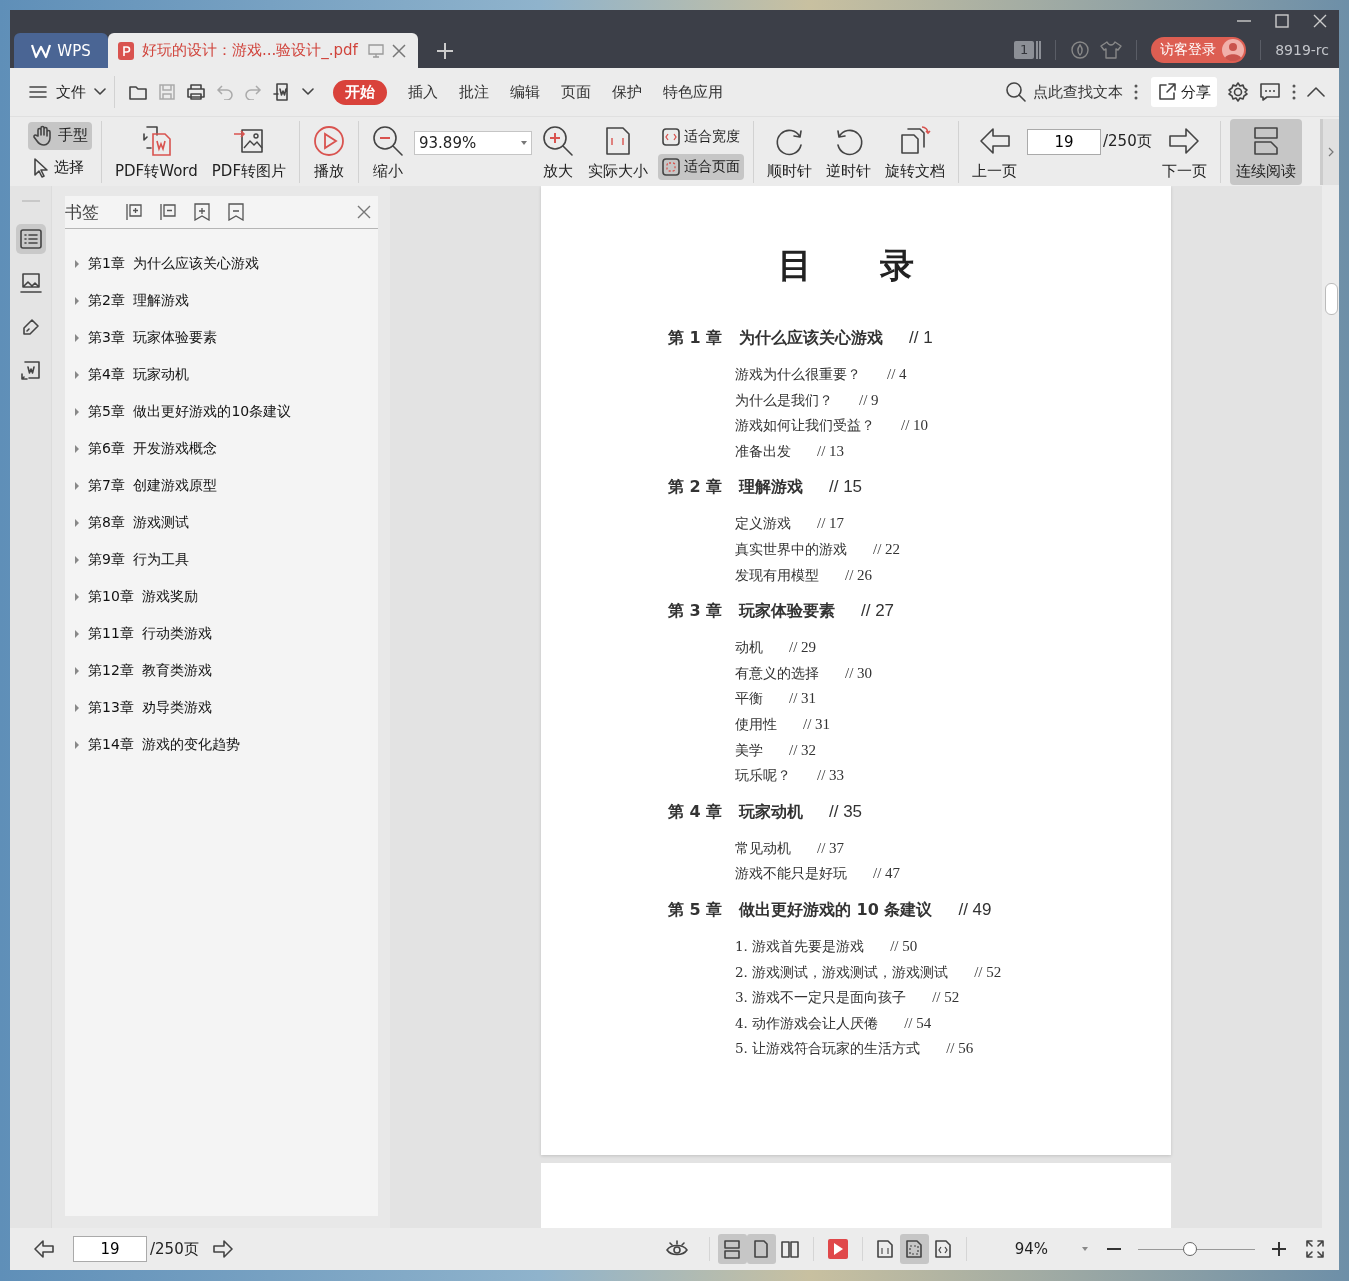  I want to click on user-name: 8919-rc, so click(1302, 50).